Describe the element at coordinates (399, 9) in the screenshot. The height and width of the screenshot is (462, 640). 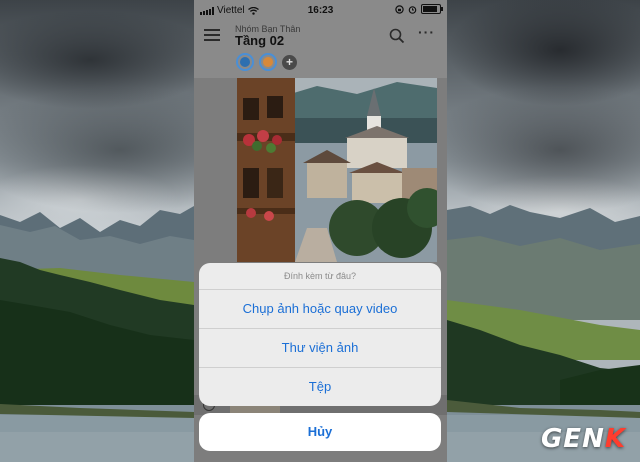
I see `lock-rotation-icon` at that location.